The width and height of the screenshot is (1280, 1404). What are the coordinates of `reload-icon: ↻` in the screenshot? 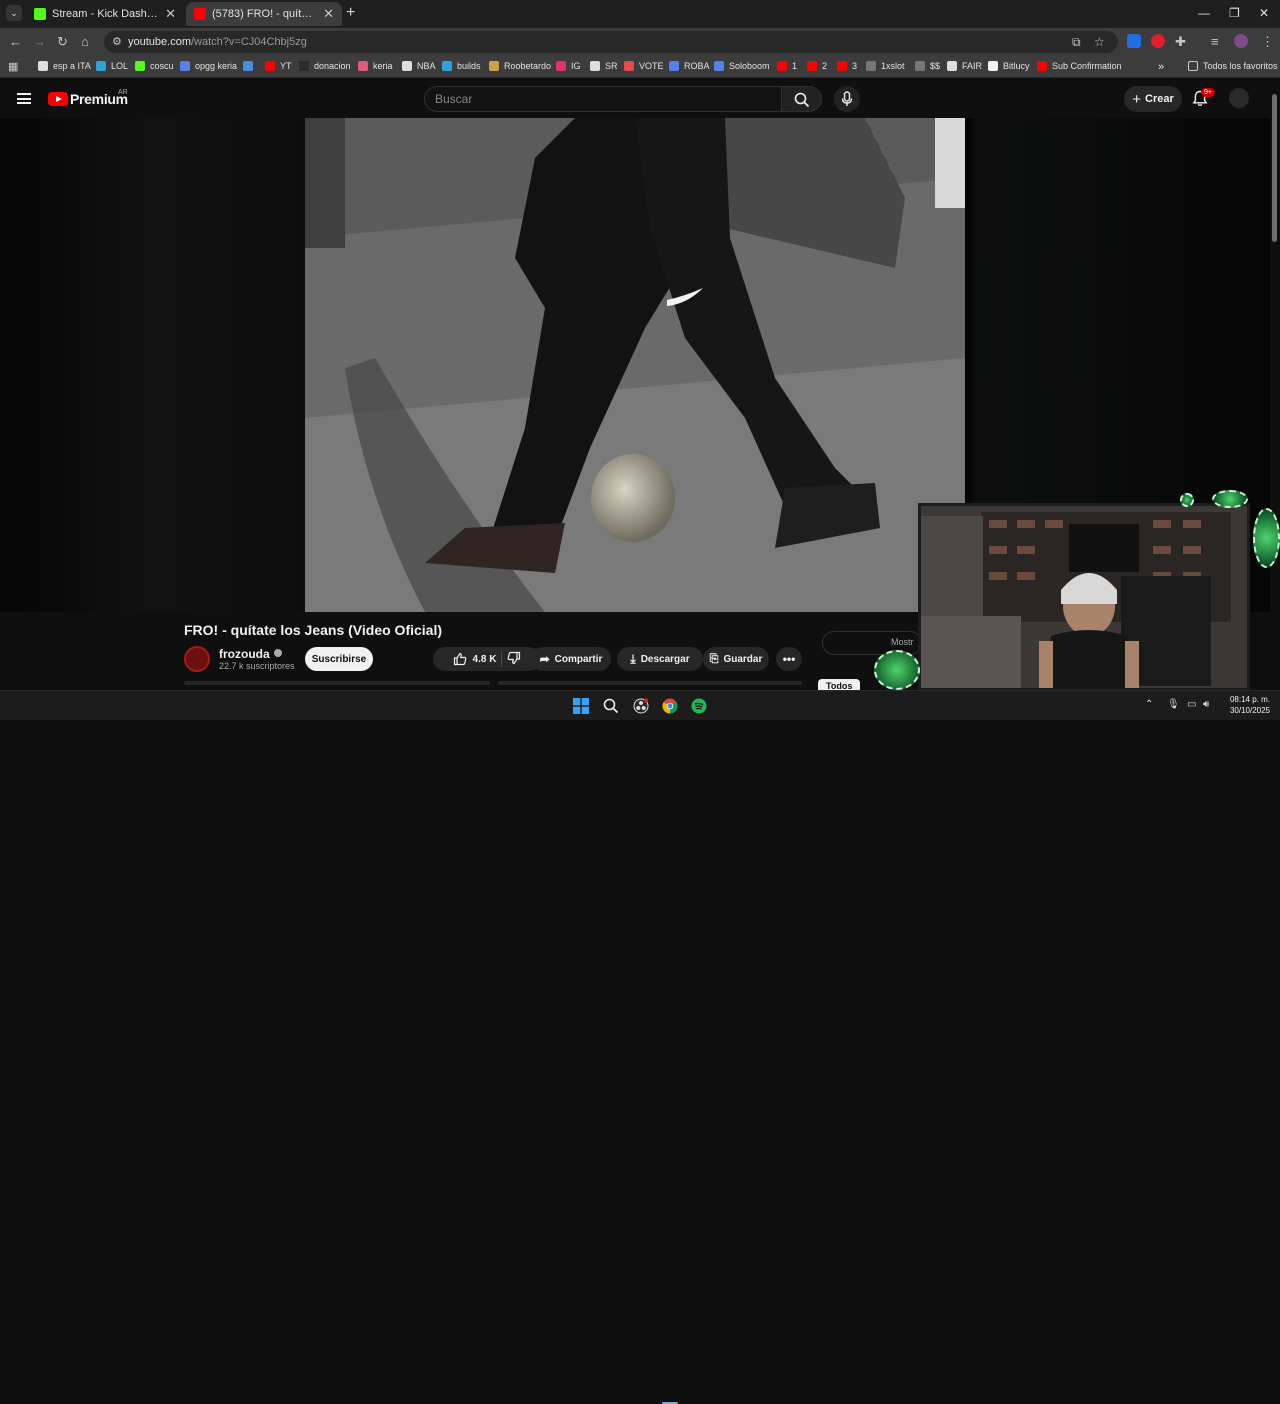 It's located at (62, 42).